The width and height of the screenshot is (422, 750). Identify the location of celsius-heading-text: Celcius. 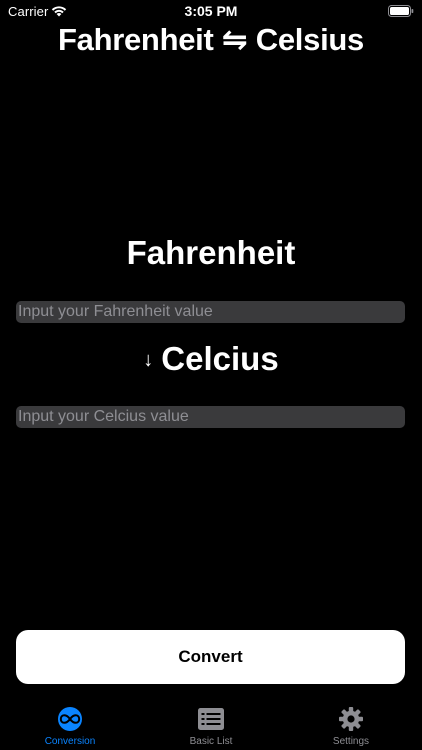
(220, 358).